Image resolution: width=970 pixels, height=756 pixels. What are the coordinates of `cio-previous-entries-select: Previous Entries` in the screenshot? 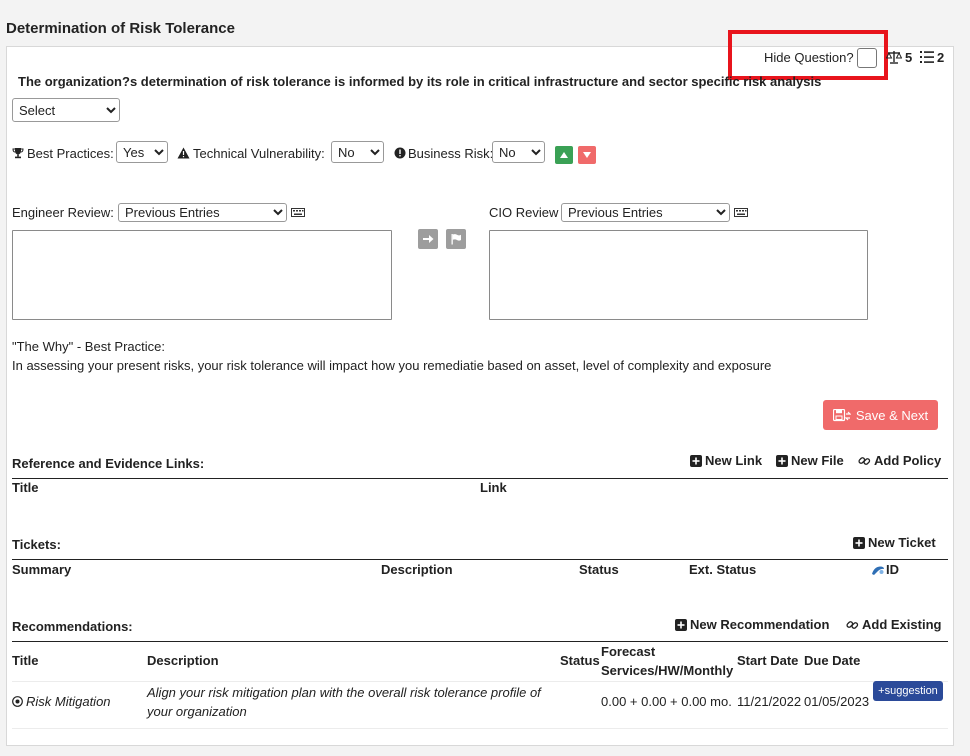 It's located at (645, 212).